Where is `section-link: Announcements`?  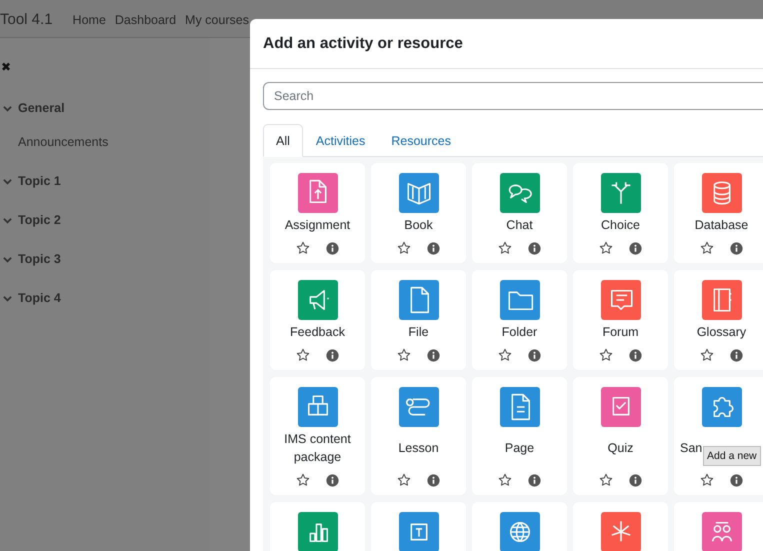 section-link: Announcements is located at coordinates (114, 142).